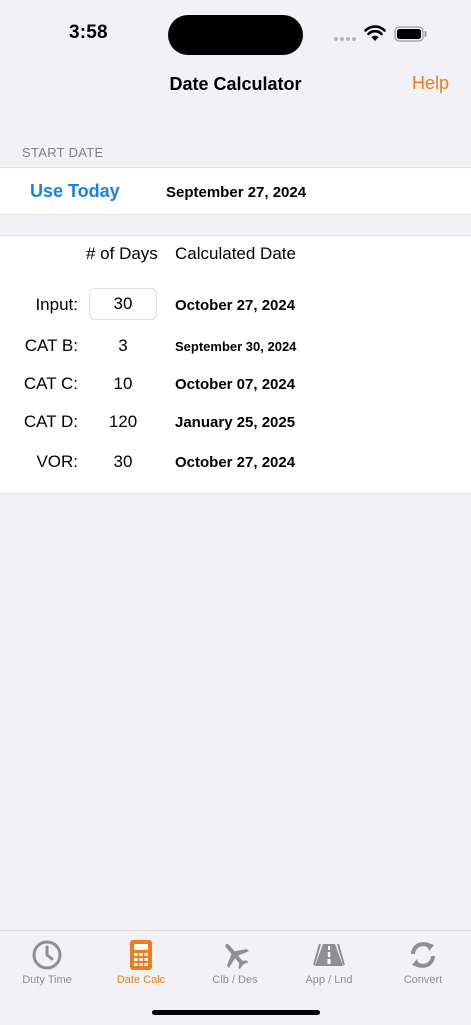 Image resolution: width=471 pixels, height=1025 pixels. Describe the element at coordinates (141, 955) in the screenshot. I see `calculator-icon` at that location.